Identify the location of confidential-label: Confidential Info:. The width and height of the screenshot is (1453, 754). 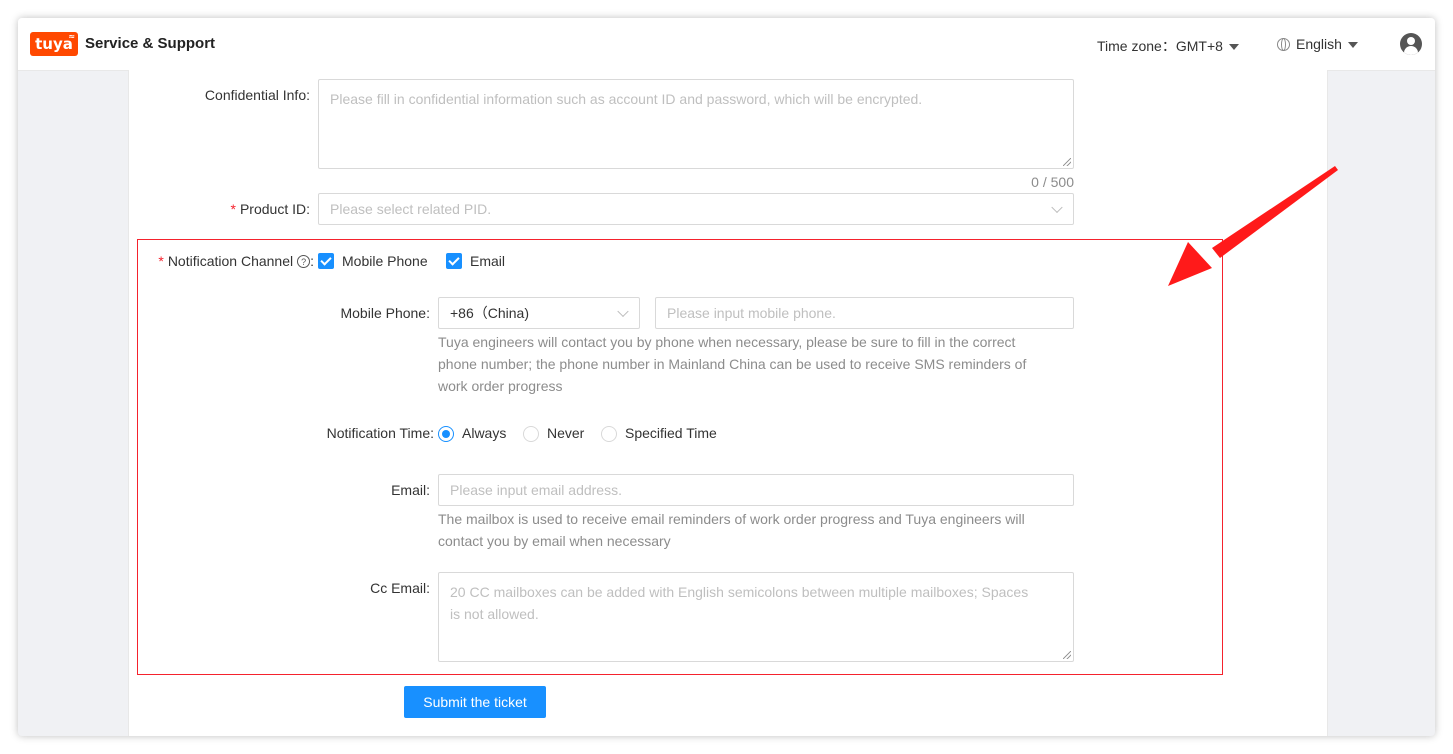
(257, 95).